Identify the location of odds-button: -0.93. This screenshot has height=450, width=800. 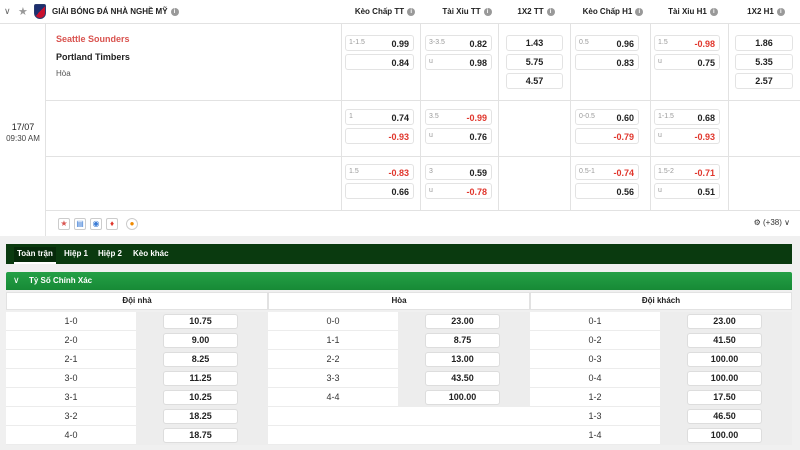
(379, 136).